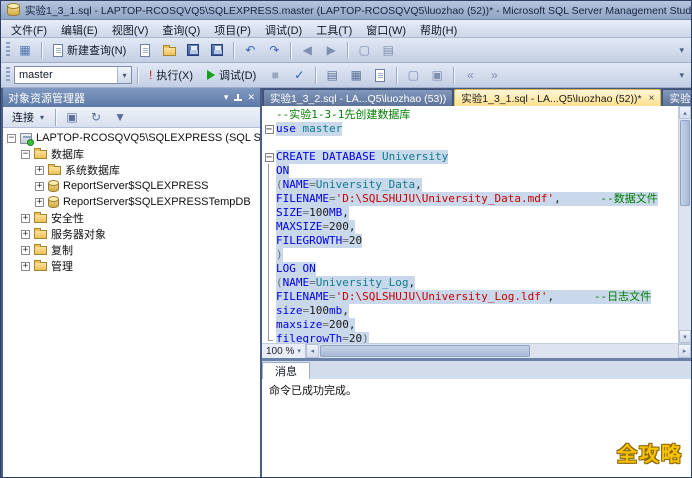 This screenshot has height=478, width=692. What do you see at coordinates (332, 75) in the screenshot?
I see `results-to-text-icon: ▤` at bounding box center [332, 75].